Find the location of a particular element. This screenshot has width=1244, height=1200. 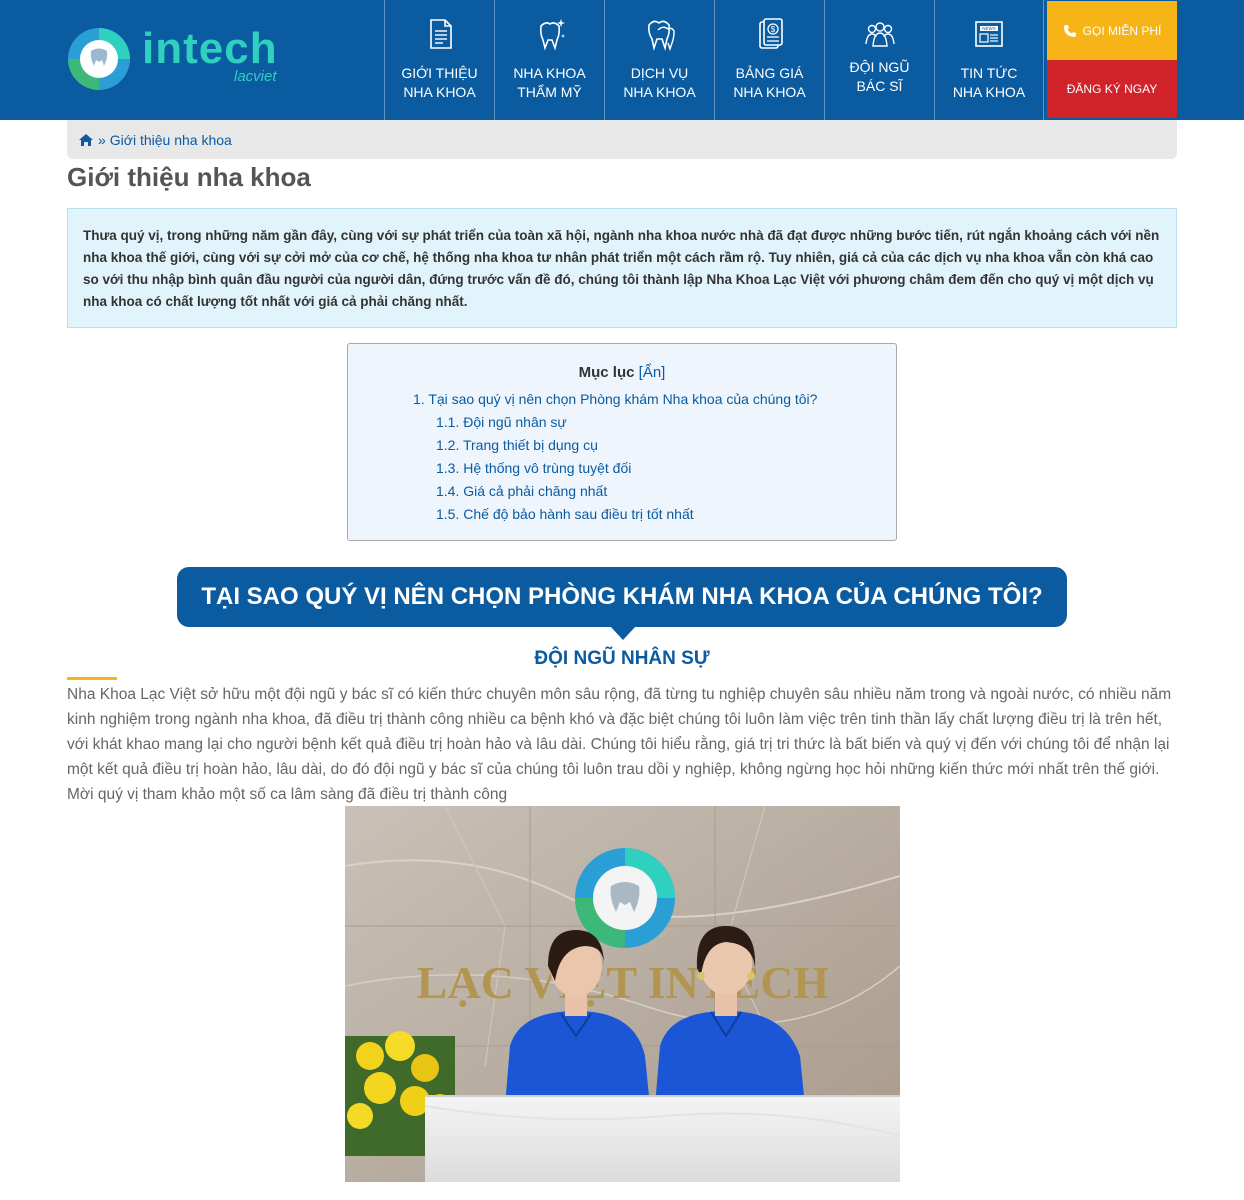

sub-heading: Đội ngũ nhân sự is located at coordinates (622, 658).